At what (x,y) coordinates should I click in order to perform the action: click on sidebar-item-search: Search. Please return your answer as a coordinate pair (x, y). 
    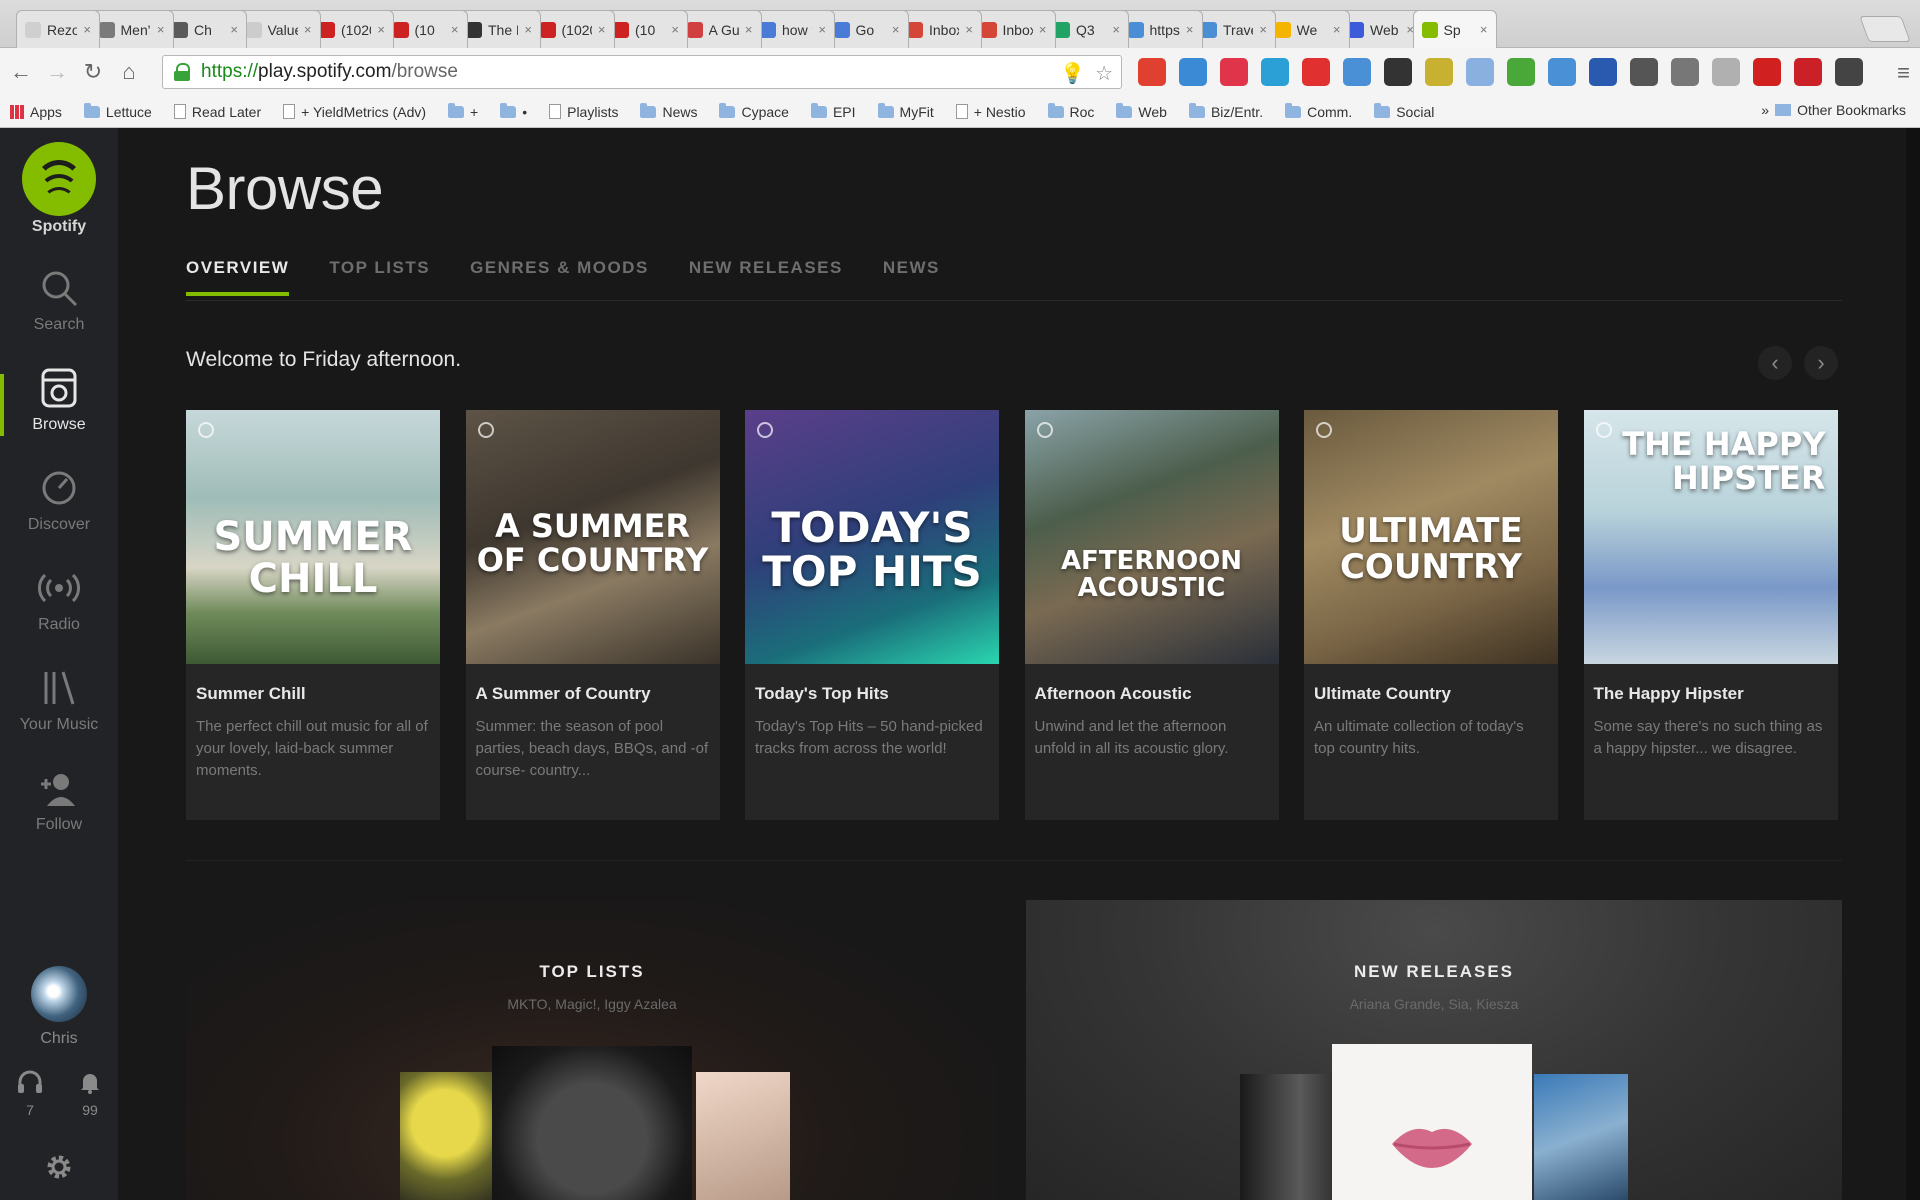
    Looking at the image, I should click on (59, 312).